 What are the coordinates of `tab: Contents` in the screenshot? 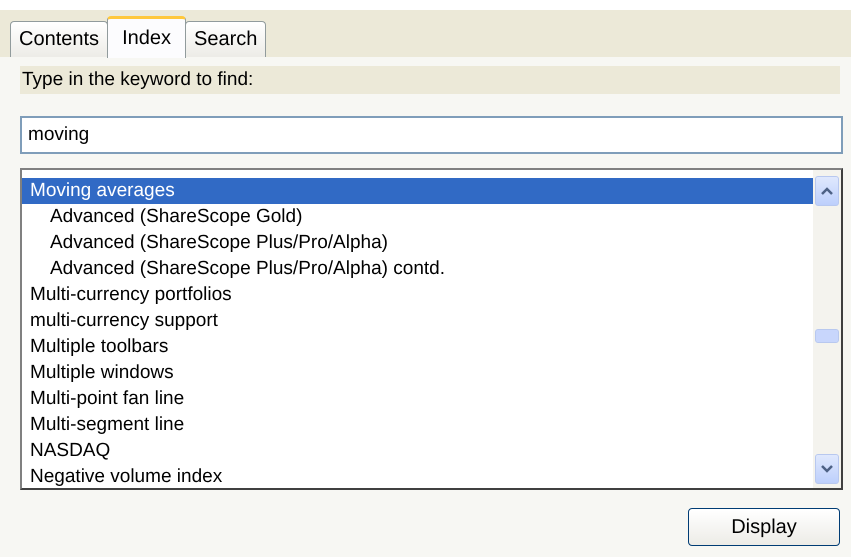 It's located at (59, 39).